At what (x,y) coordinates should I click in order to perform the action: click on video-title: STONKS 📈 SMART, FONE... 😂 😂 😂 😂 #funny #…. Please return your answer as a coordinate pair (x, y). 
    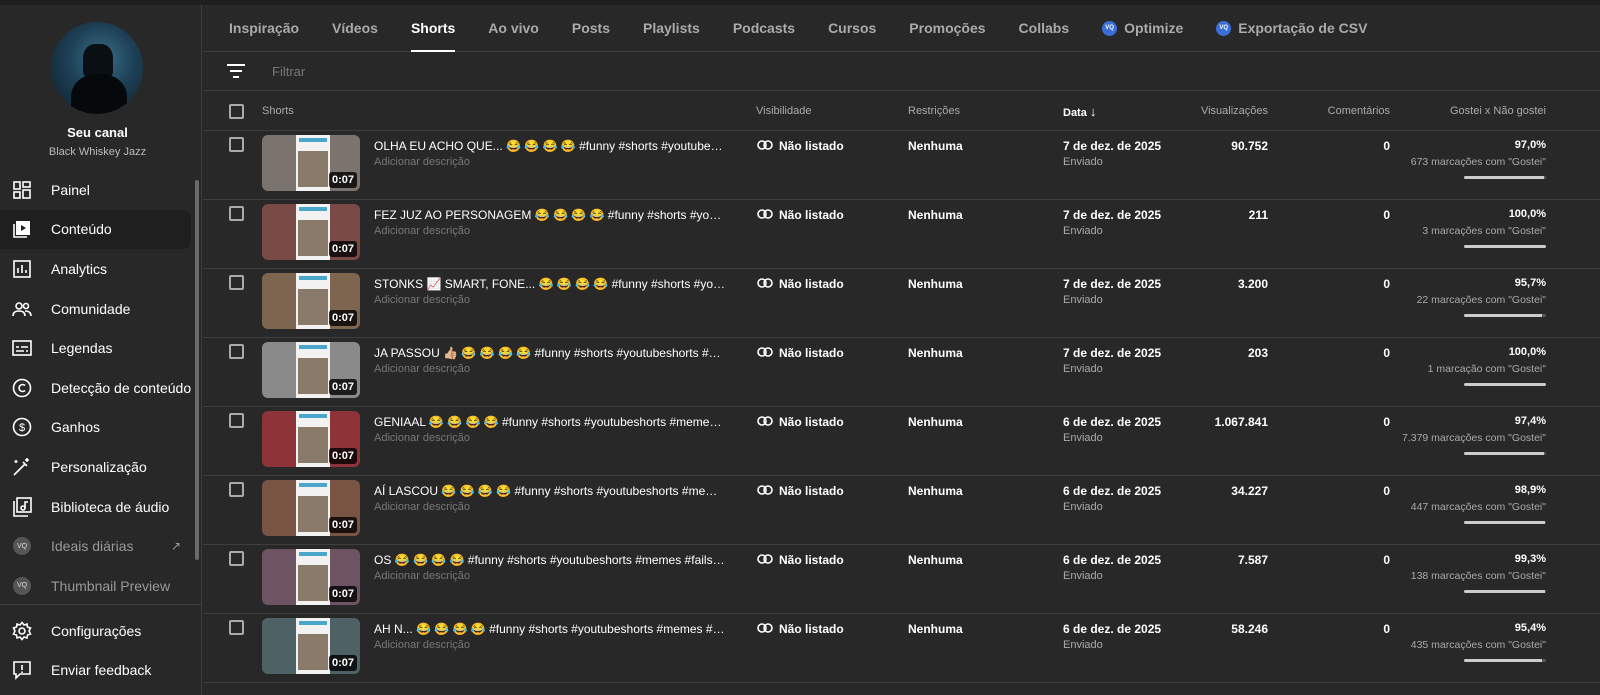
    Looking at the image, I should click on (550, 284).